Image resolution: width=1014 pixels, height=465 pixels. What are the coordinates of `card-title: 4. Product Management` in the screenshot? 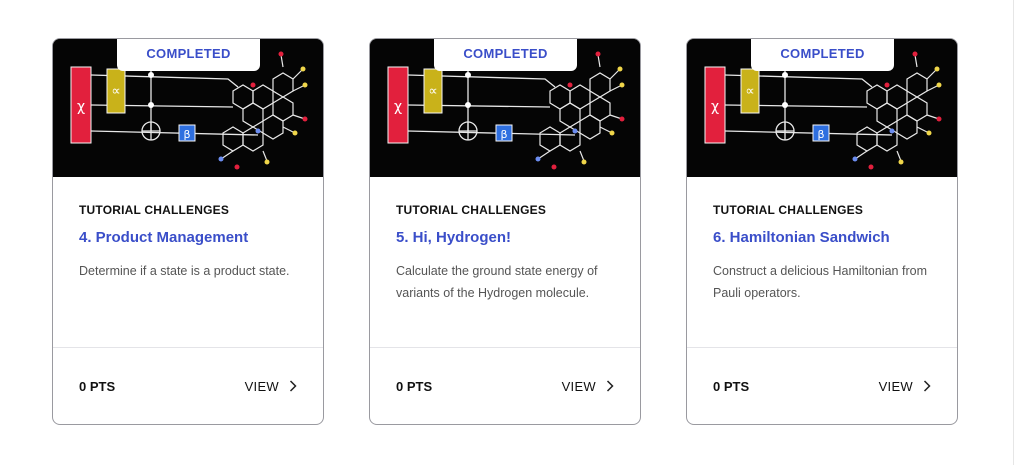 It's located at (188, 237).